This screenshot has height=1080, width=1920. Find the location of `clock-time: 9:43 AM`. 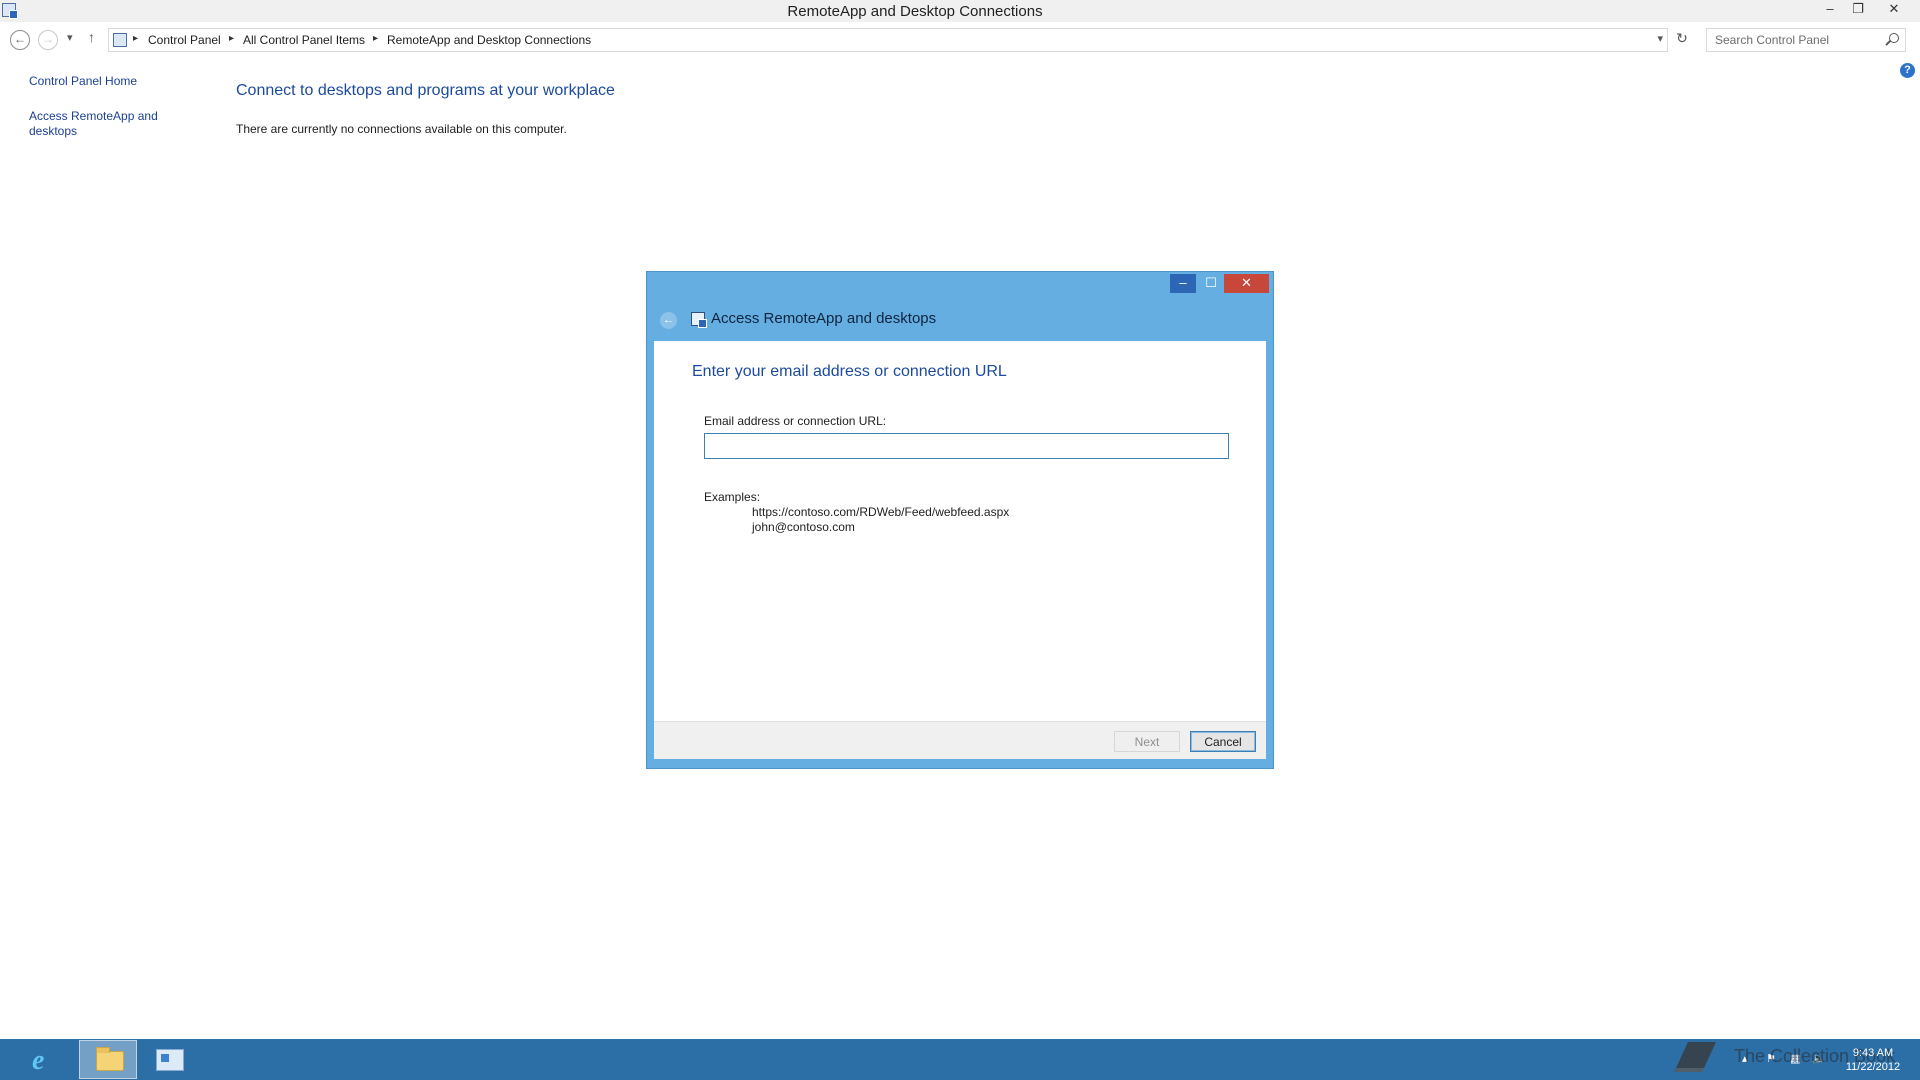

clock-time: 9:43 AM is located at coordinates (1873, 1053).